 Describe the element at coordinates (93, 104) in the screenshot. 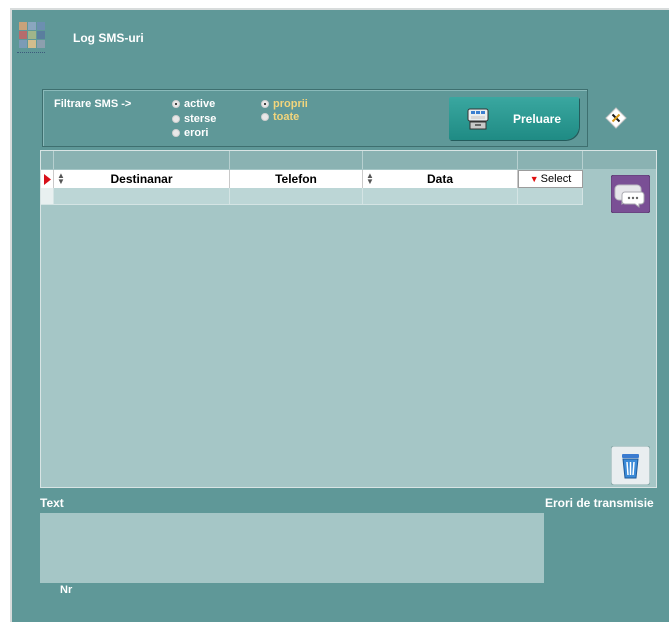

I see `filter-label: Filtrare SMS ->` at that location.